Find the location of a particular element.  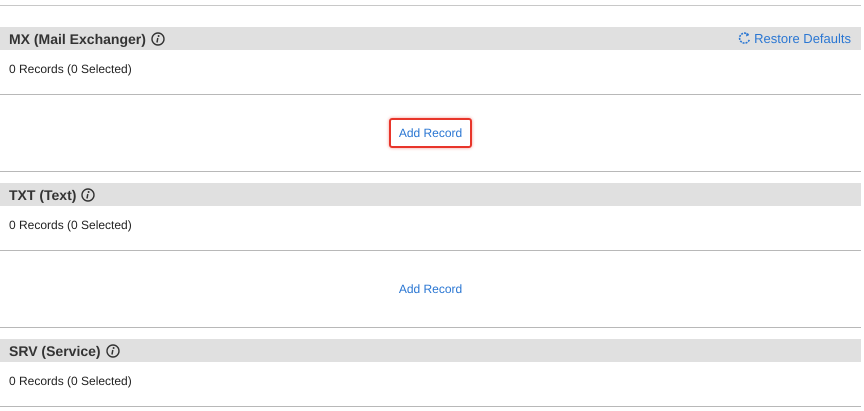

section-title: SRV (Service) is located at coordinates (55, 350).